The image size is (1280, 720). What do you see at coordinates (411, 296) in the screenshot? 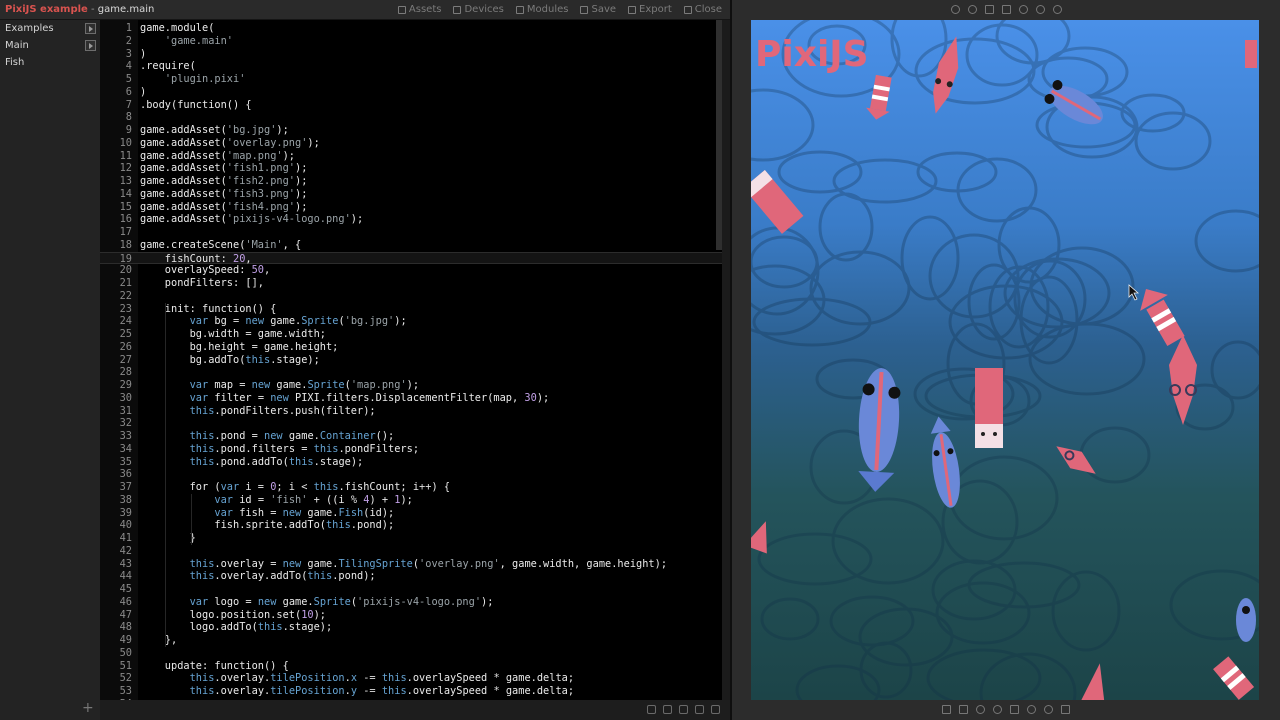
I see `code-line: 22` at bounding box center [411, 296].